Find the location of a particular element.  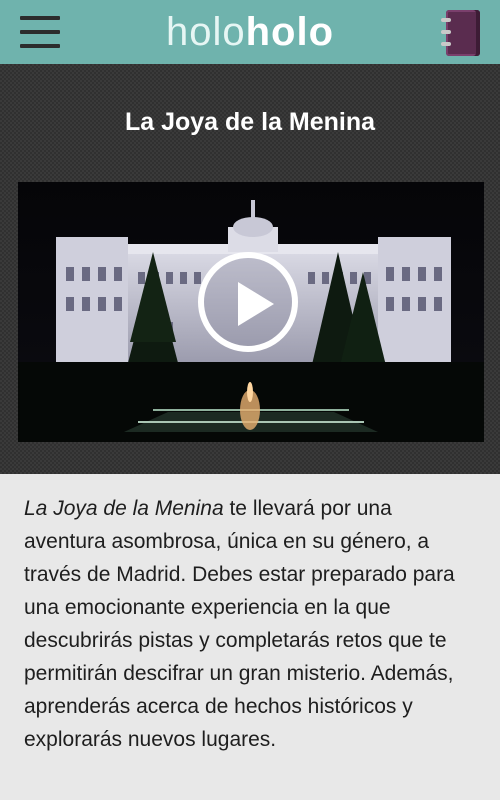

play-triangle is located at coordinates (256, 304).